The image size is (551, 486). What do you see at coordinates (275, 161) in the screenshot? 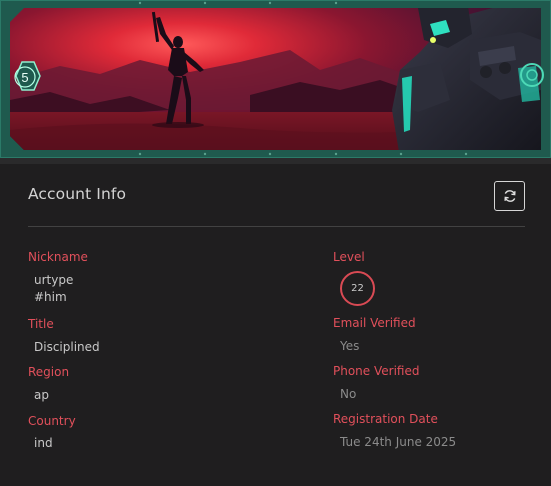
I see `panel-top-strip` at bounding box center [275, 161].